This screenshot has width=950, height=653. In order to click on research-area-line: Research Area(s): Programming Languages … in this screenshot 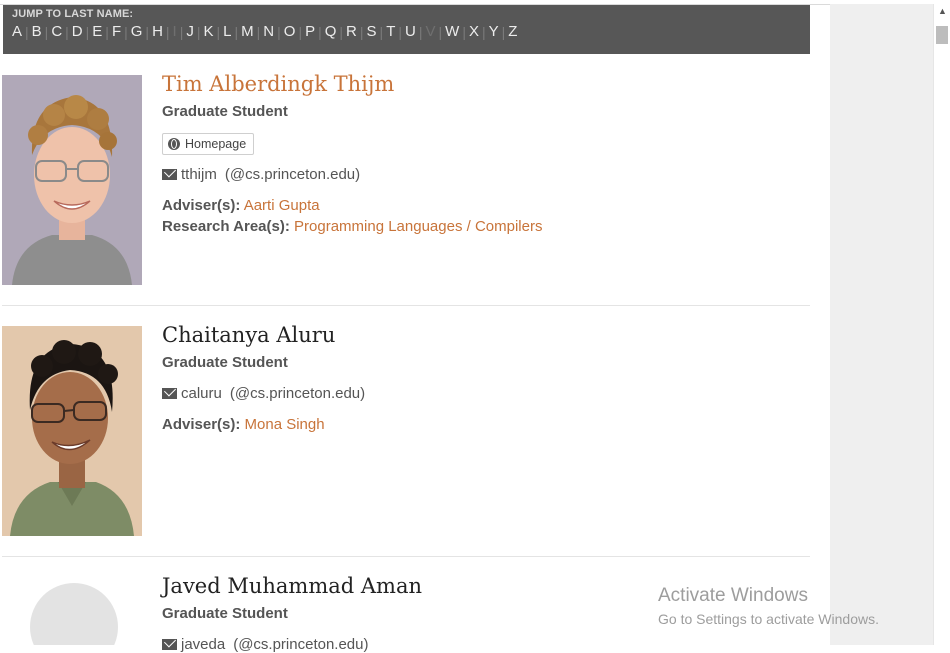, I will do `click(352, 226)`.